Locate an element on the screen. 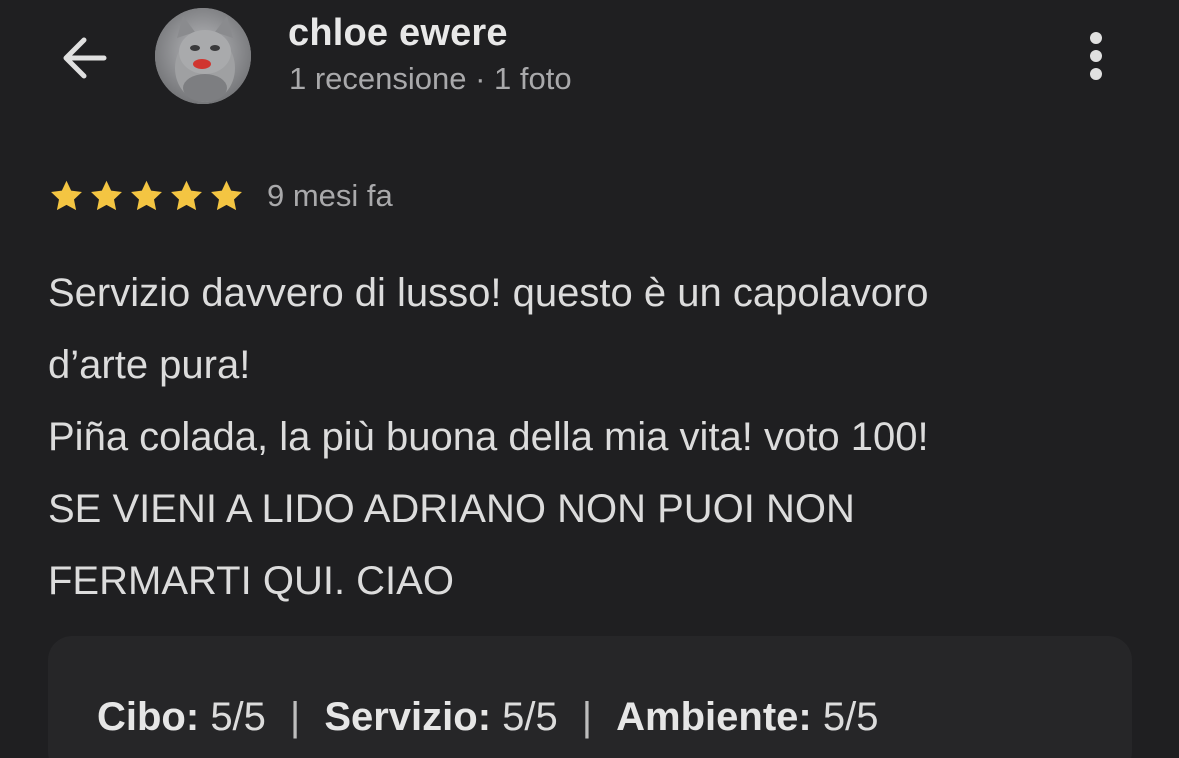 The image size is (1179, 758). service-rating-value: 5/5 is located at coordinates (530, 717).